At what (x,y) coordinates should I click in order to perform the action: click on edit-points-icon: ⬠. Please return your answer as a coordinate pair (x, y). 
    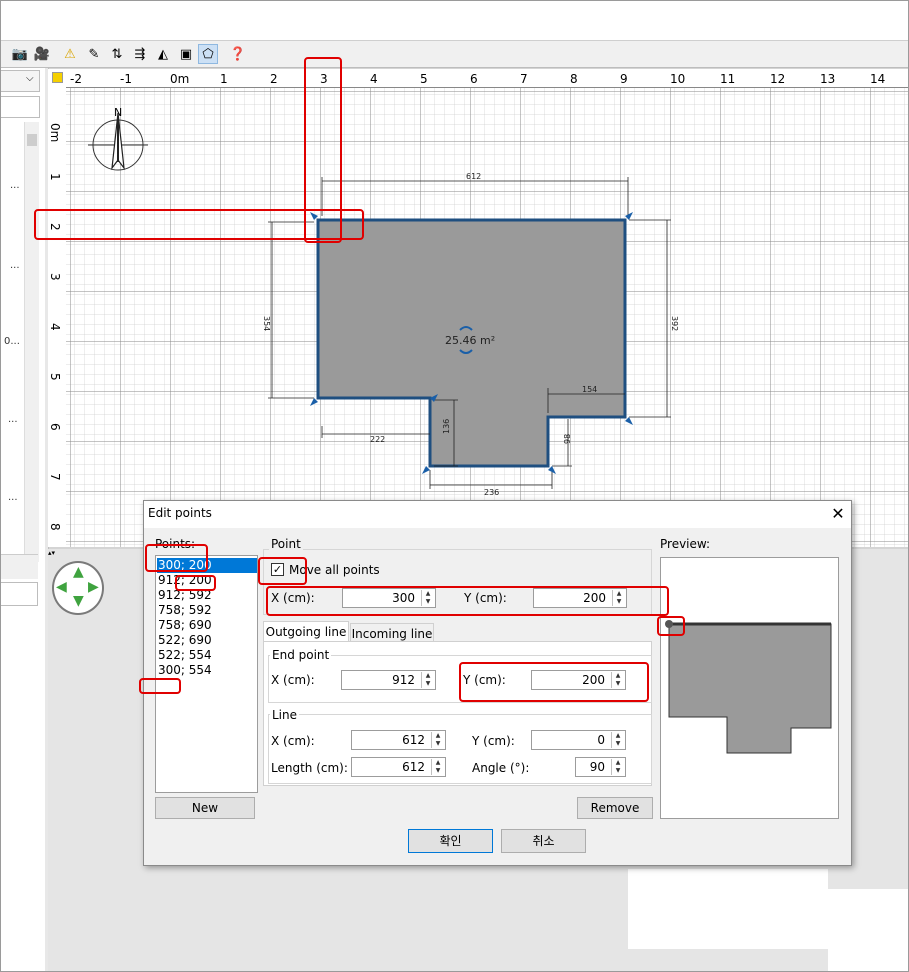
    Looking at the image, I should click on (208, 54).